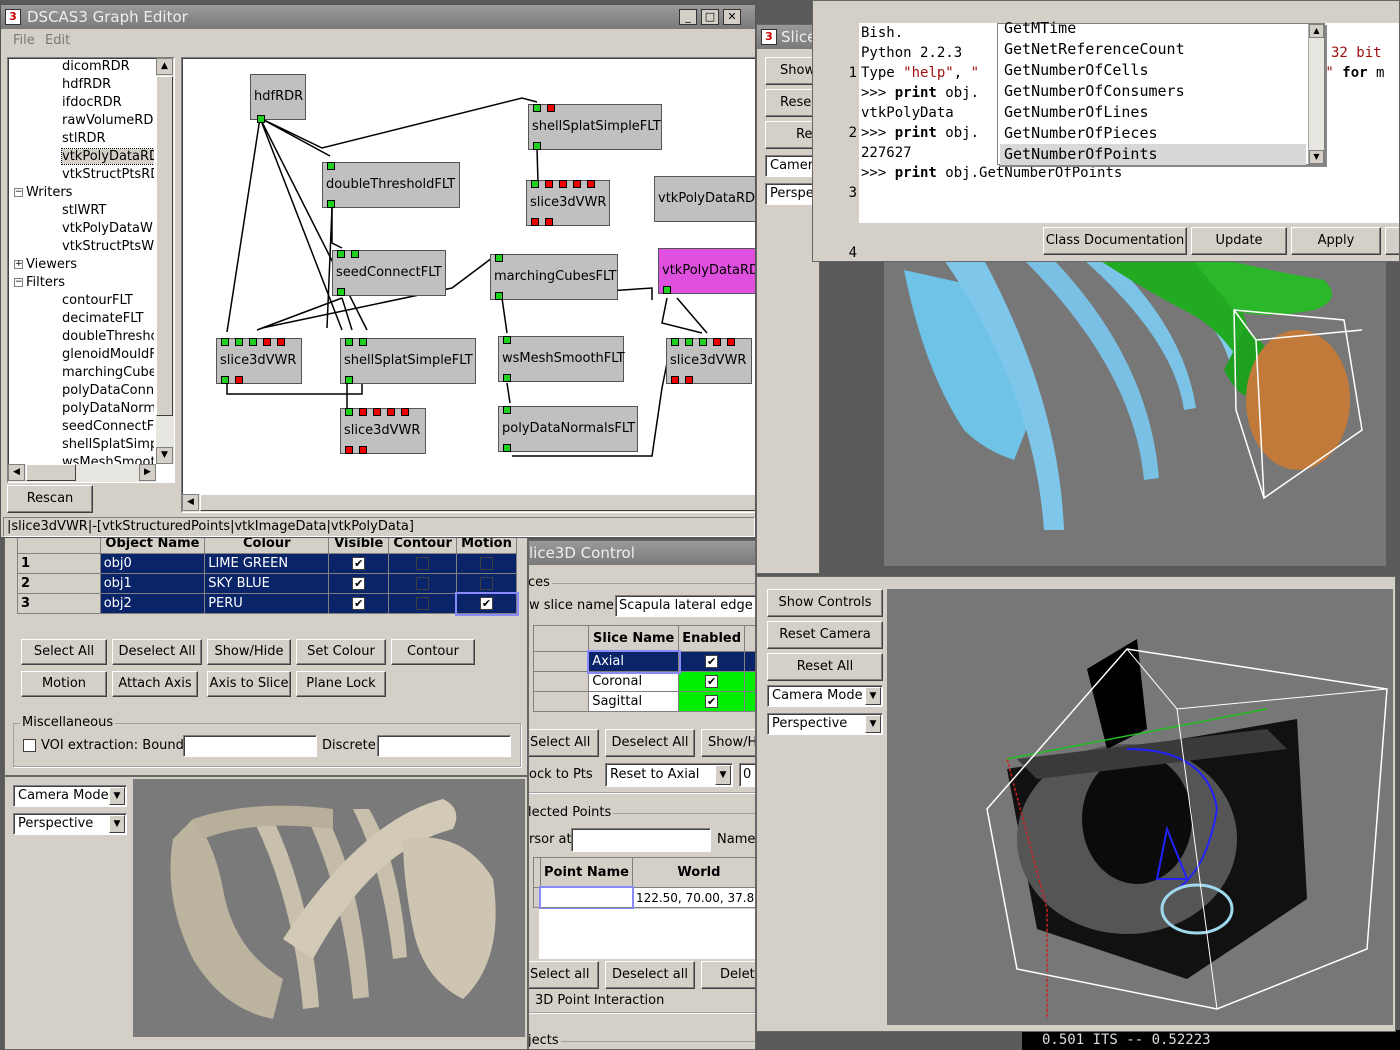  Describe the element at coordinates (732, 17) in the screenshot. I see `close-icon: ✕` at that location.